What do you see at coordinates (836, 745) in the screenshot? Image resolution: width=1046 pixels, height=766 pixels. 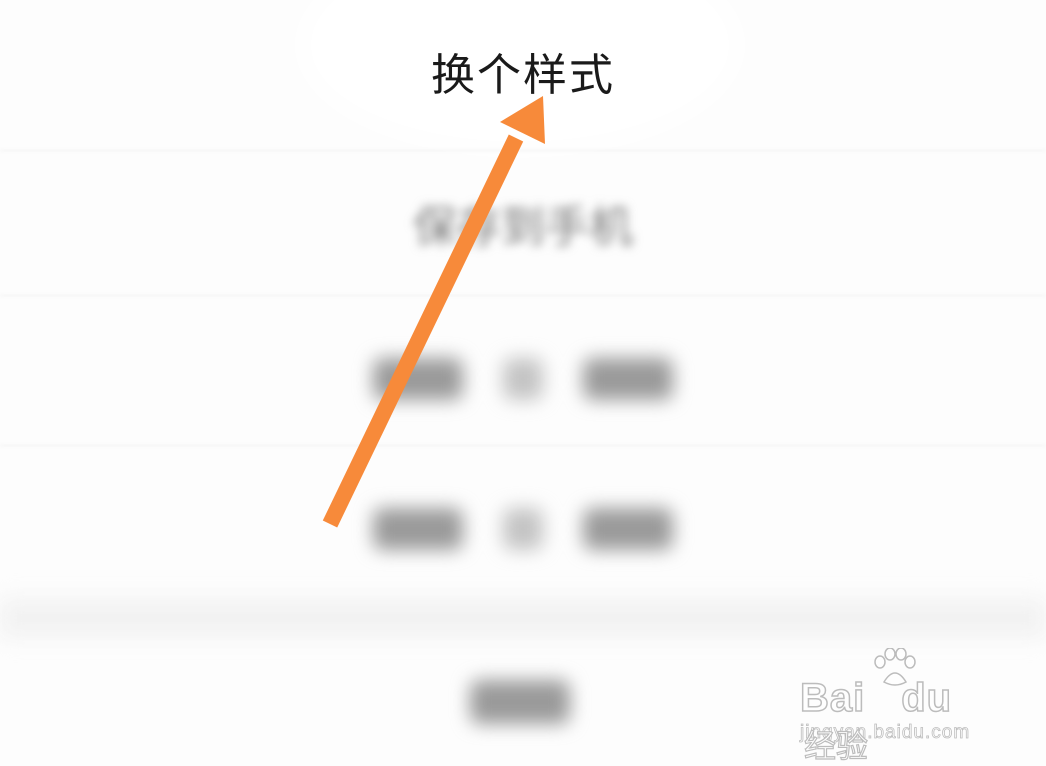 I see `watermark-chinese-text: 经验` at bounding box center [836, 745].